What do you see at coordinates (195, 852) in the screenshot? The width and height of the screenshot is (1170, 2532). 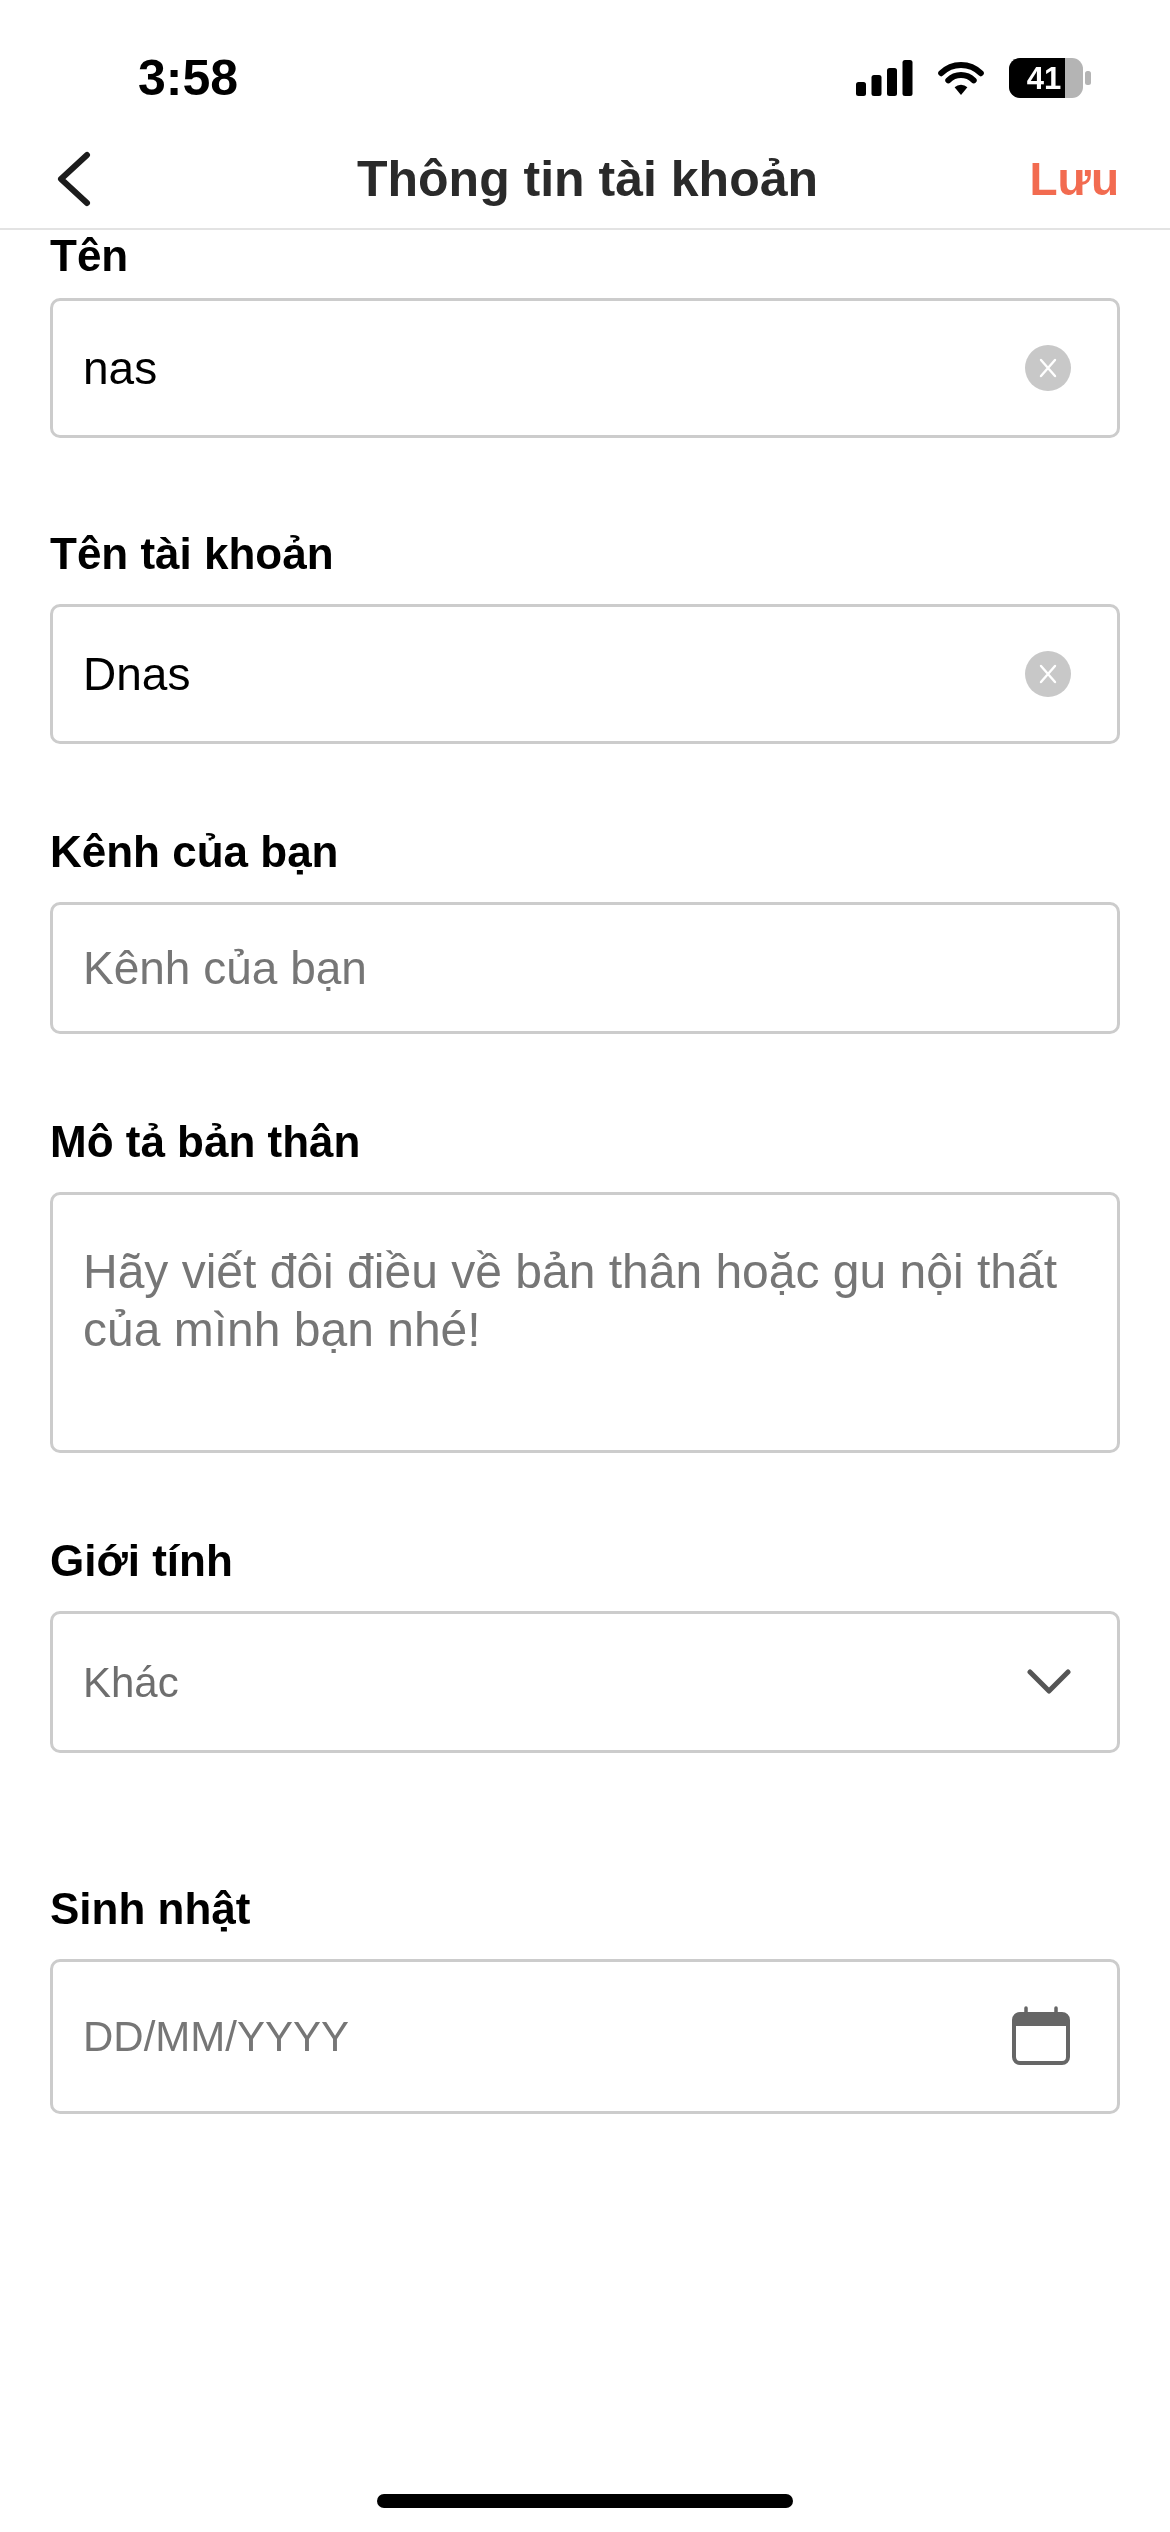 I see `field-label: Kênh của bạn` at bounding box center [195, 852].